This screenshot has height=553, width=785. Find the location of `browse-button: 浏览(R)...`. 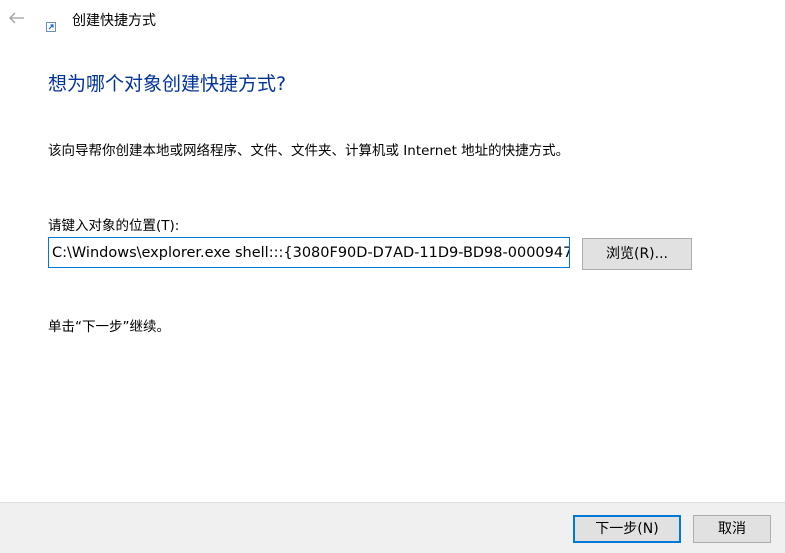

browse-button: 浏览(R)... is located at coordinates (637, 254).